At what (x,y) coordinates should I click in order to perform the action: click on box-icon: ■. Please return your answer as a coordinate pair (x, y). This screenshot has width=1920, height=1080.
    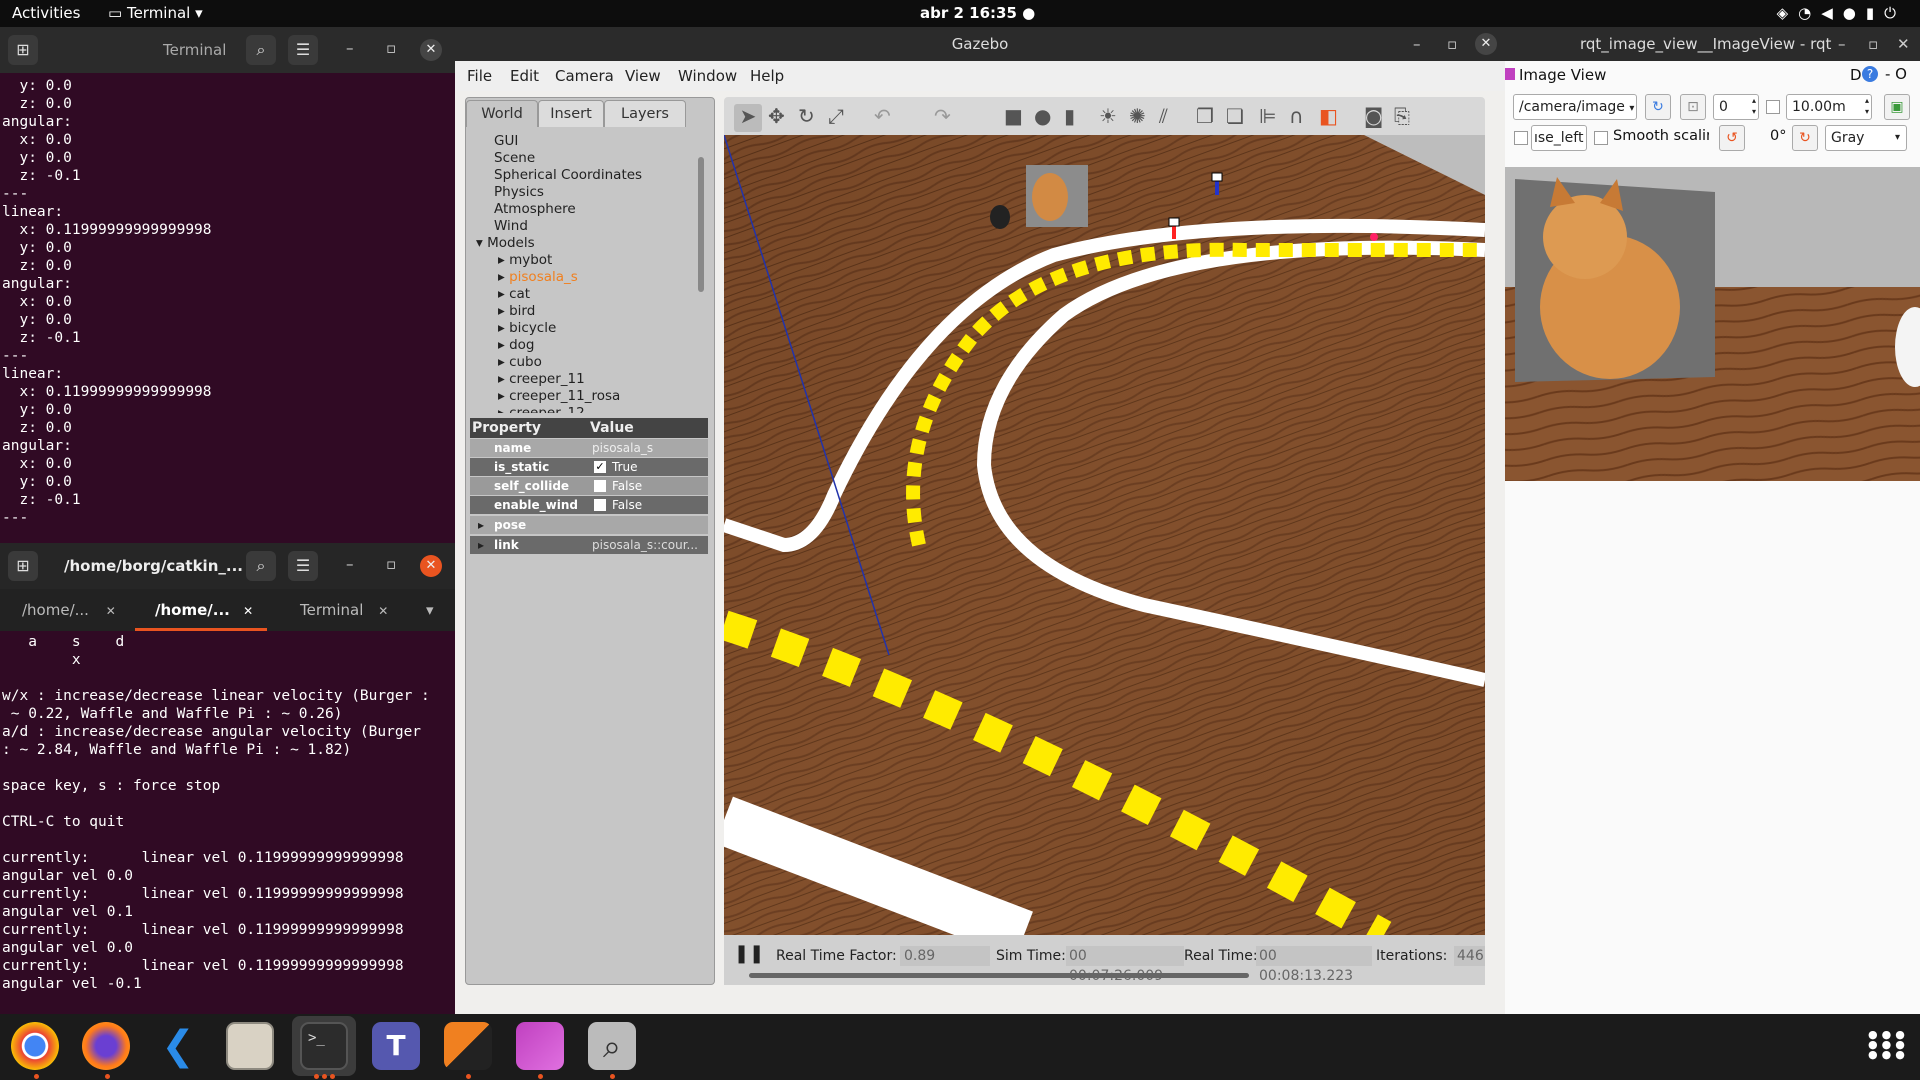
    Looking at the image, I should click on (1013, 116).